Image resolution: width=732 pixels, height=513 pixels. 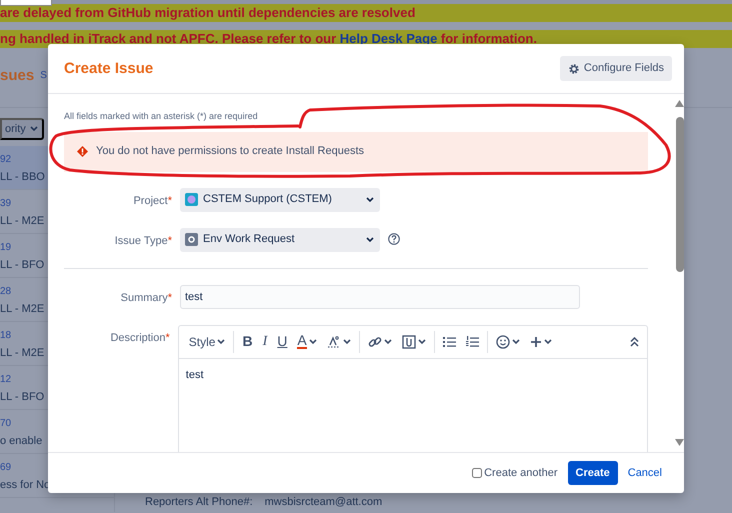 What do you see at coordinates (616, 68) in the screenshot?
I see `configure-fields-button: Configure Fields` at bounding box center [616, 68].